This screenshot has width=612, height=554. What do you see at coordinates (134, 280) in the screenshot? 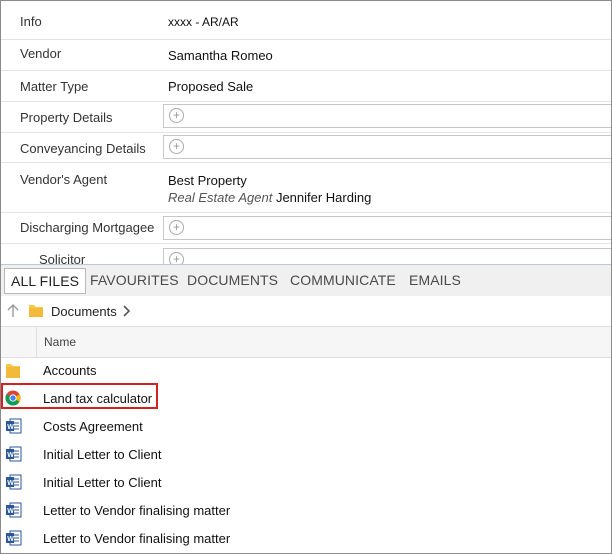
I see `tab-favourites: FAVOURITES` at bounding box center [134, 280].